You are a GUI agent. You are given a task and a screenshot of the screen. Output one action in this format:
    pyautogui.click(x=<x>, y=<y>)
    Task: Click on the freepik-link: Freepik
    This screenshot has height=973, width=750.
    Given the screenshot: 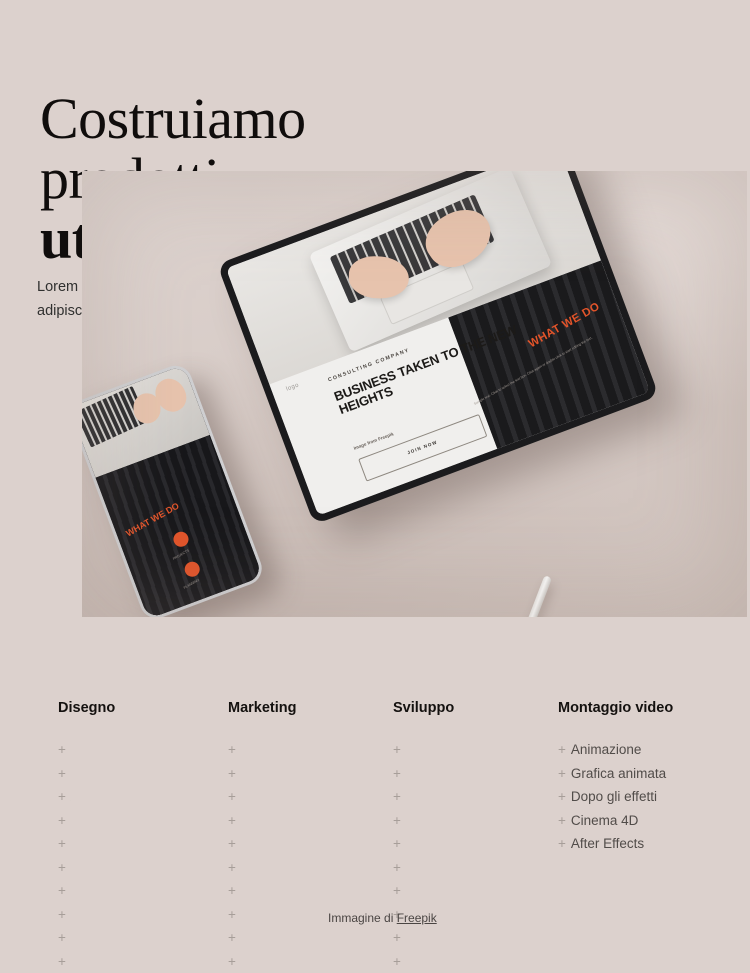 What is the action you would take?
    pyautogui.click(x=417, y=918)
    